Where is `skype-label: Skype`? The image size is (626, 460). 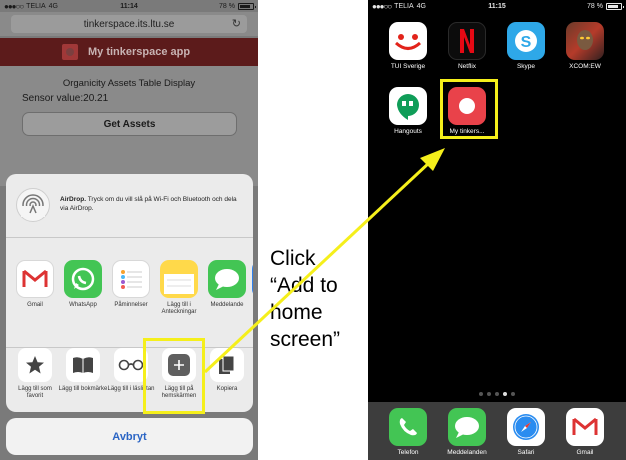 skype-label: Skype is located at coordinates (526, 66).